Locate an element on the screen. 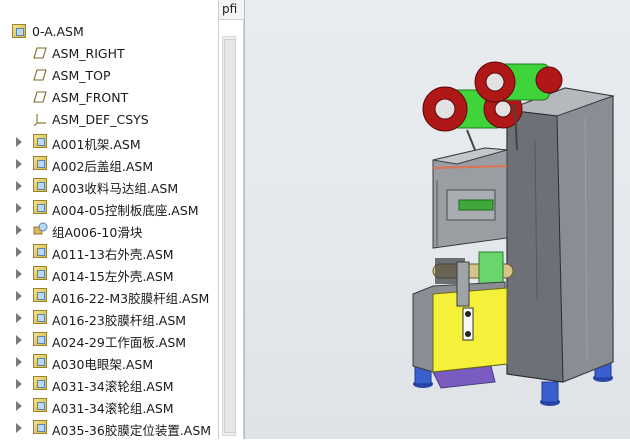  group-icon is located at coordinates (40, 229).